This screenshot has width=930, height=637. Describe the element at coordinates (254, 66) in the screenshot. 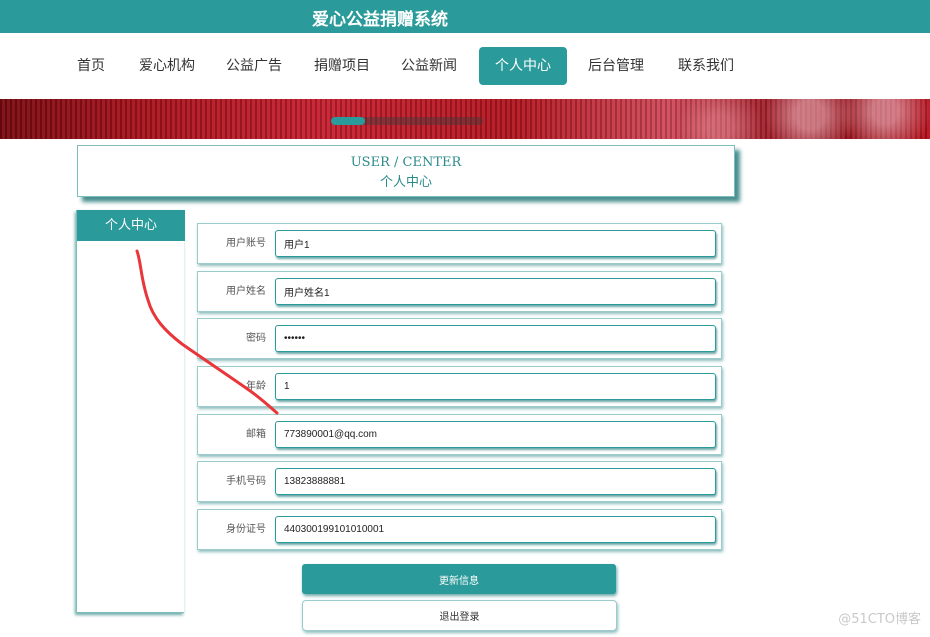

I see `nav-item-public-ads: 公益广告` at that location.